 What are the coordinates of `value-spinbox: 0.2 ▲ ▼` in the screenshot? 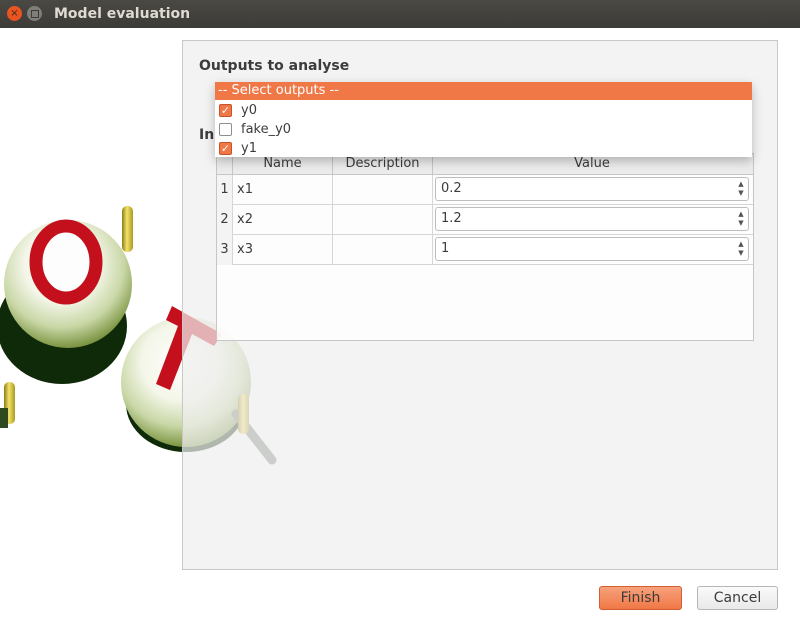 It's located at (592, 189).